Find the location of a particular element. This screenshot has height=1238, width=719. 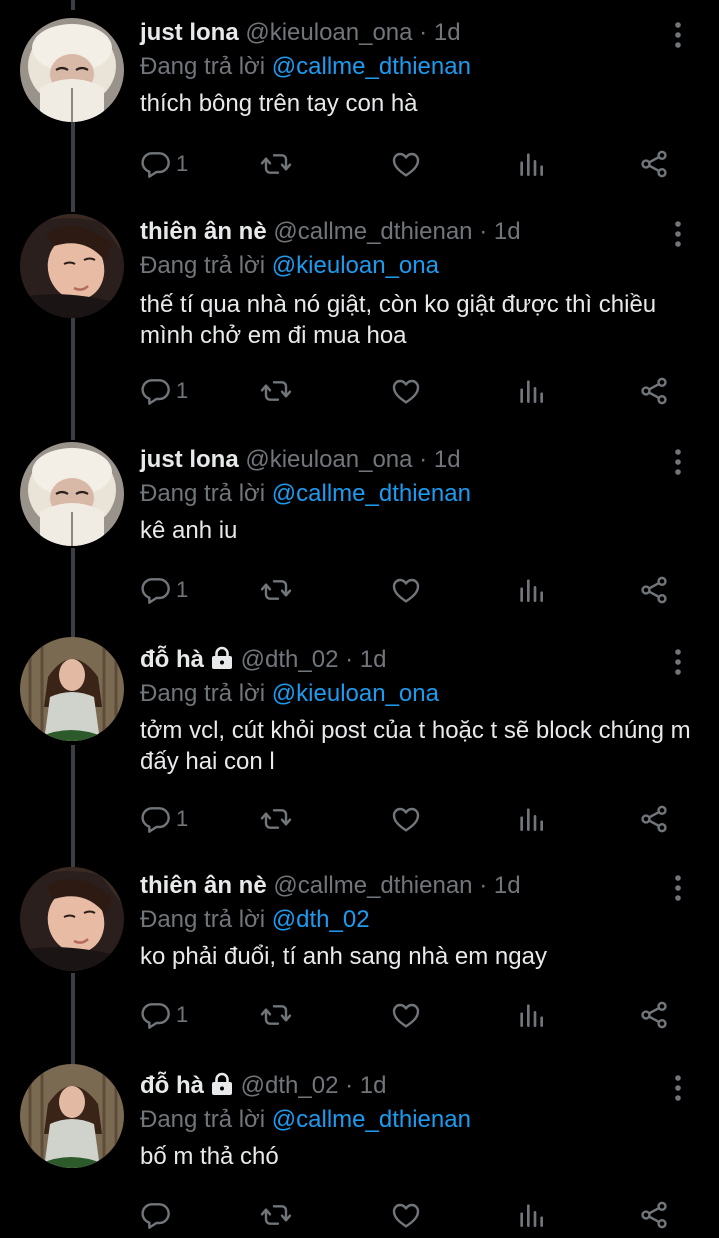

replying-to: Đang trả lời @kieuloan_ona is located at coordinates (289, 694).